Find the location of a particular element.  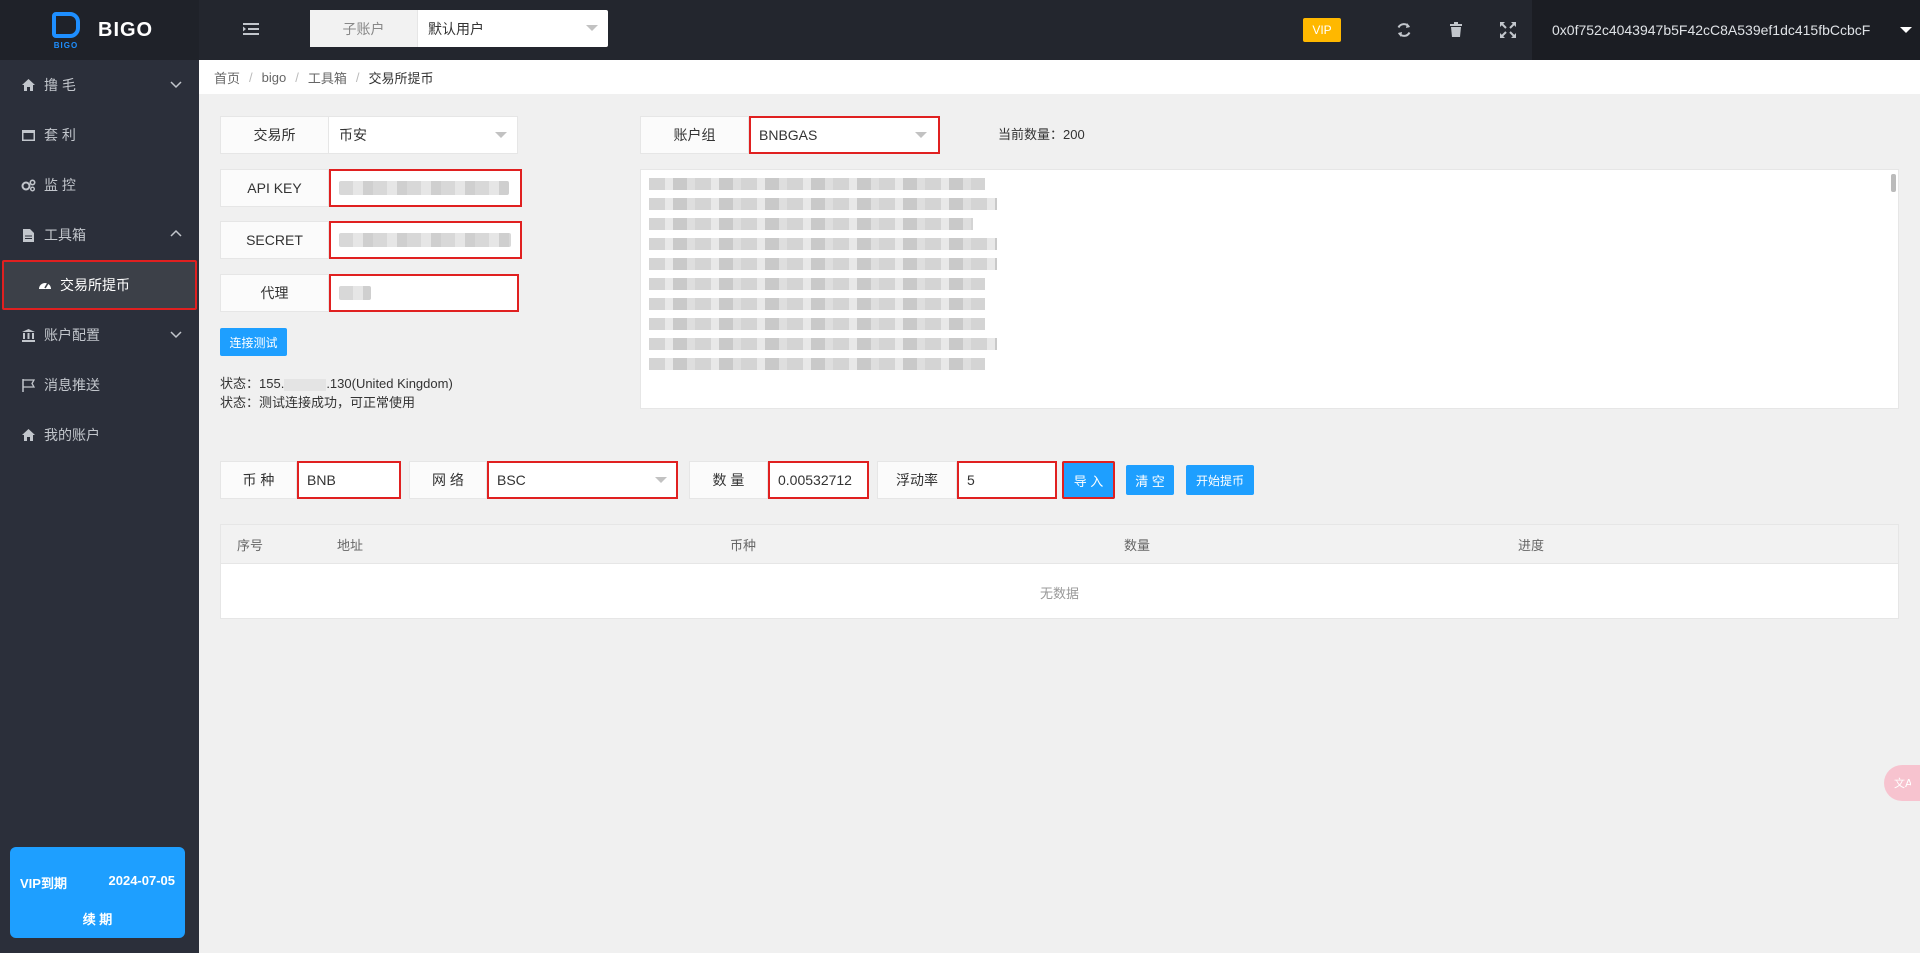

refresh-icon is located at coordinates (1404, 30).